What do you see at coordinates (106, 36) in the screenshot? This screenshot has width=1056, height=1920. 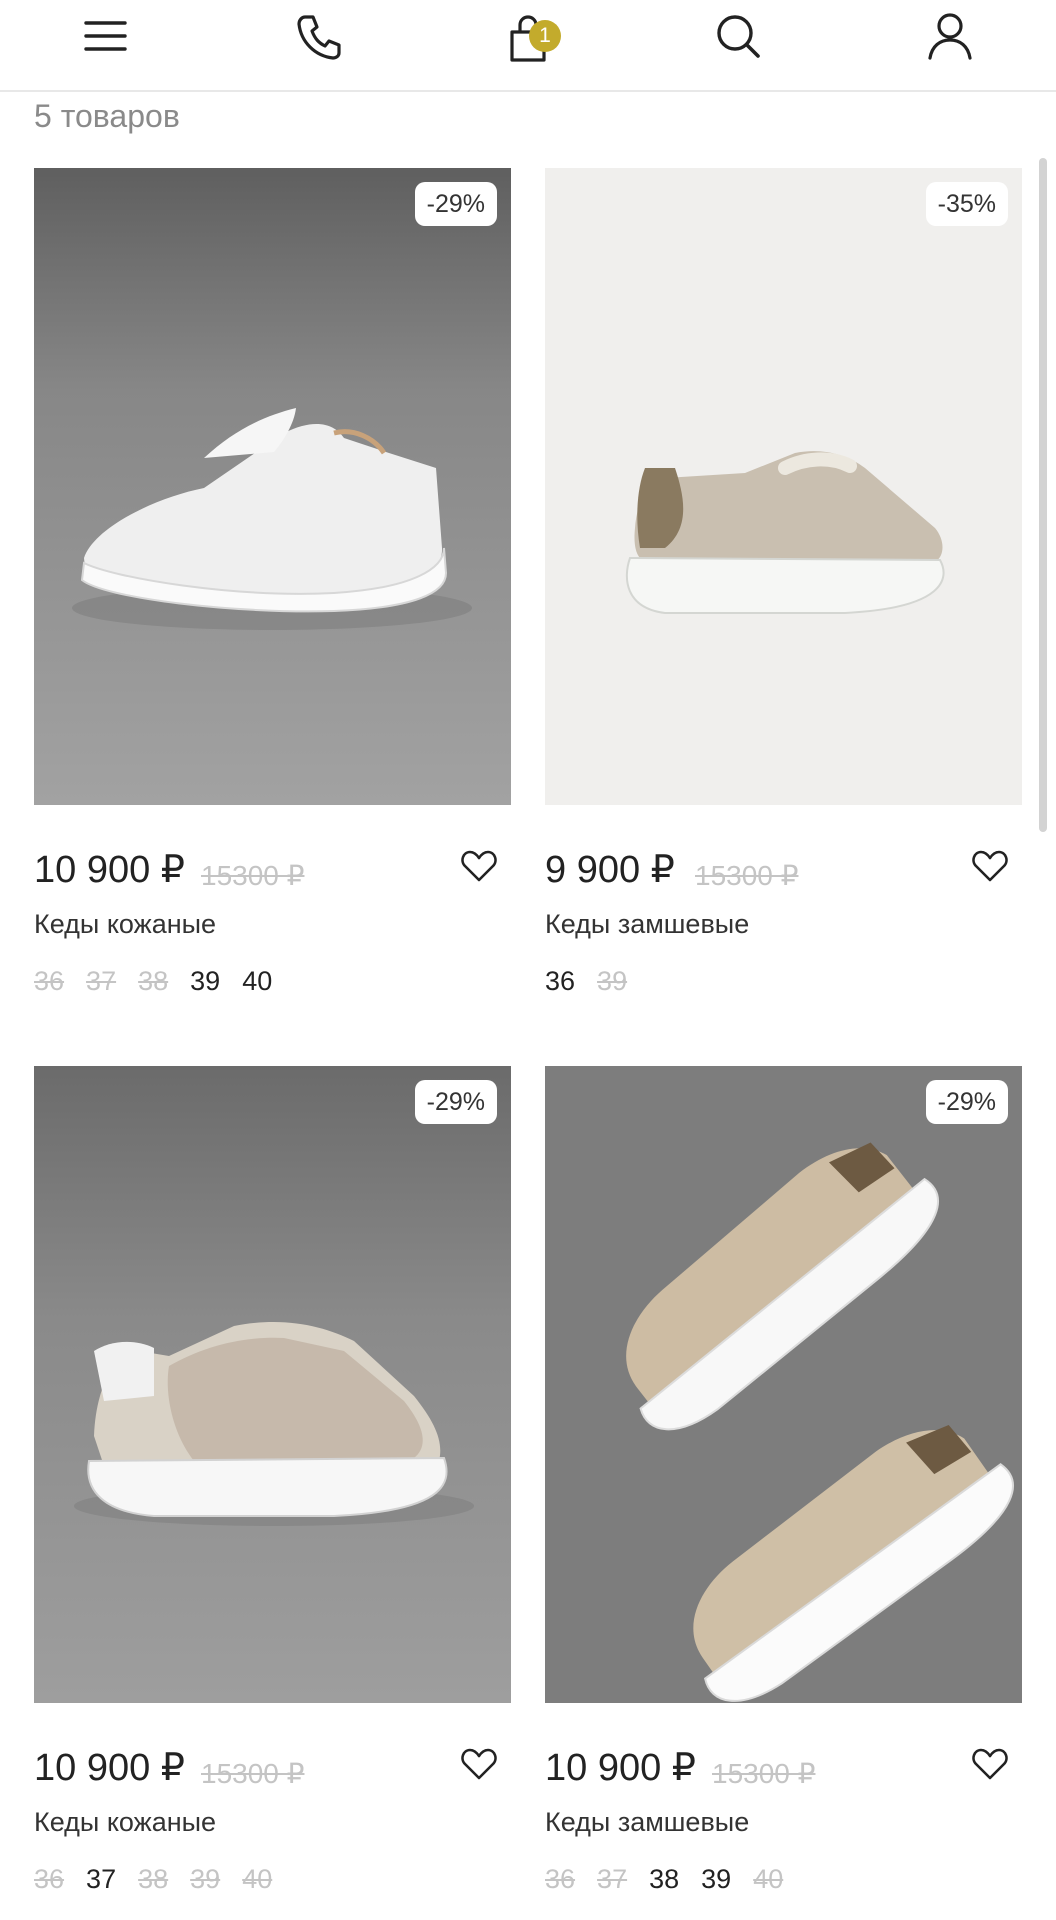 I see `menu-icon` at bounding box center [106, 36].